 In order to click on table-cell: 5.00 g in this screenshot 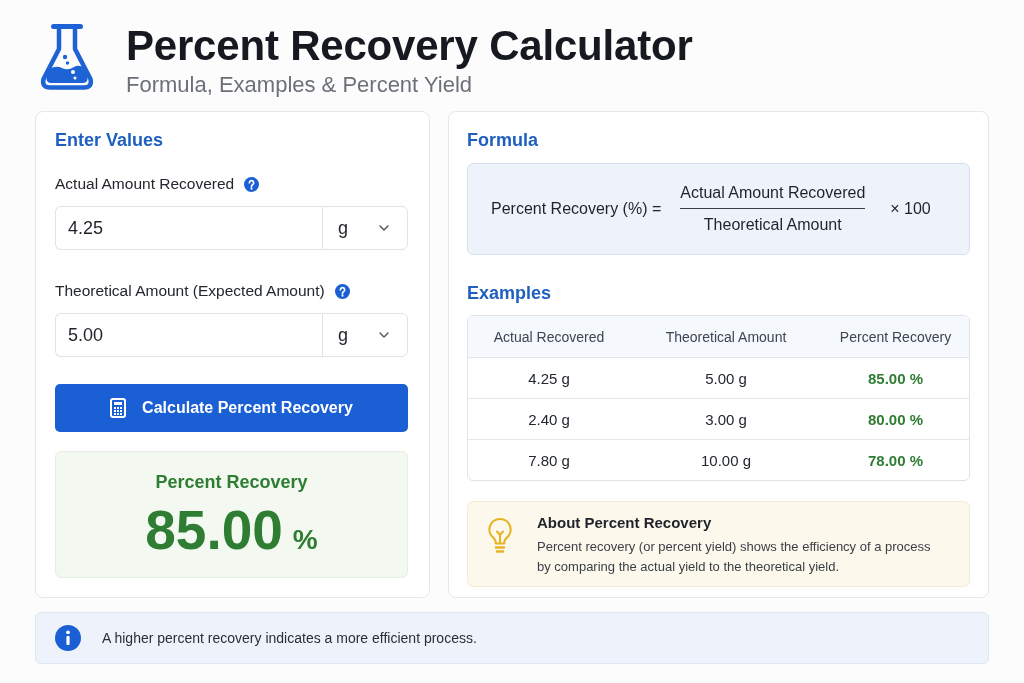, I will do `click(726, 378)`.